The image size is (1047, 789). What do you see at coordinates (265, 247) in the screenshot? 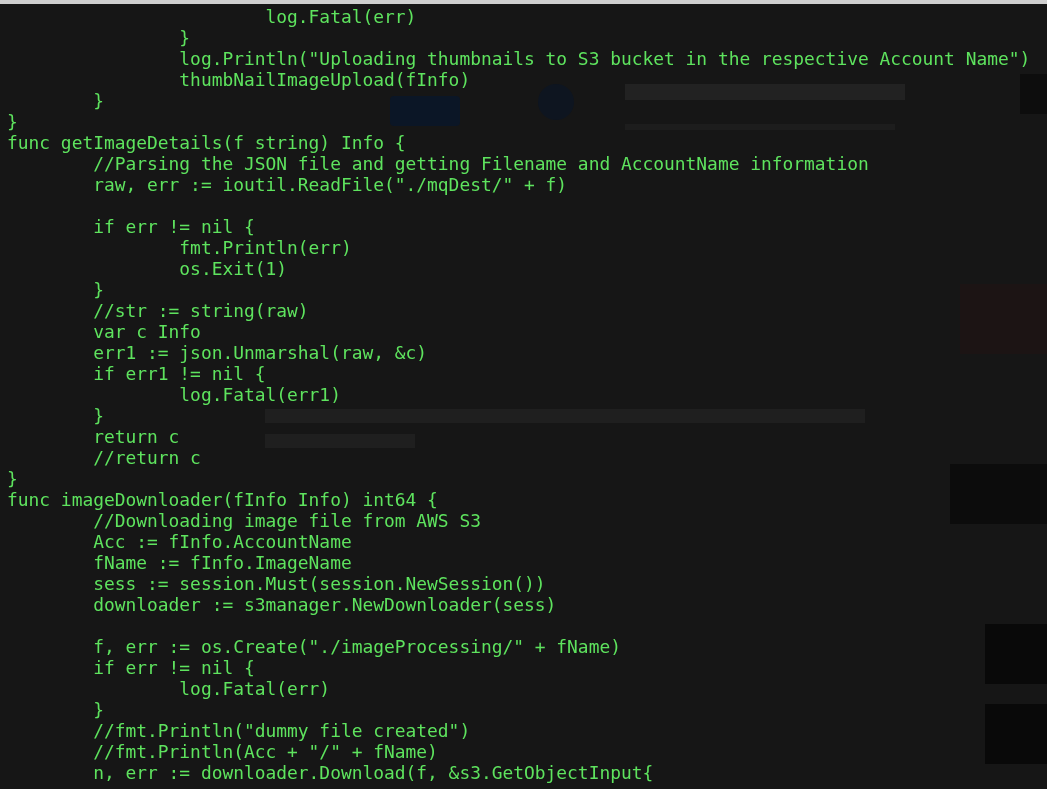
I see `code-line: fmt.Println(err)` at bounding box center [265, 247].